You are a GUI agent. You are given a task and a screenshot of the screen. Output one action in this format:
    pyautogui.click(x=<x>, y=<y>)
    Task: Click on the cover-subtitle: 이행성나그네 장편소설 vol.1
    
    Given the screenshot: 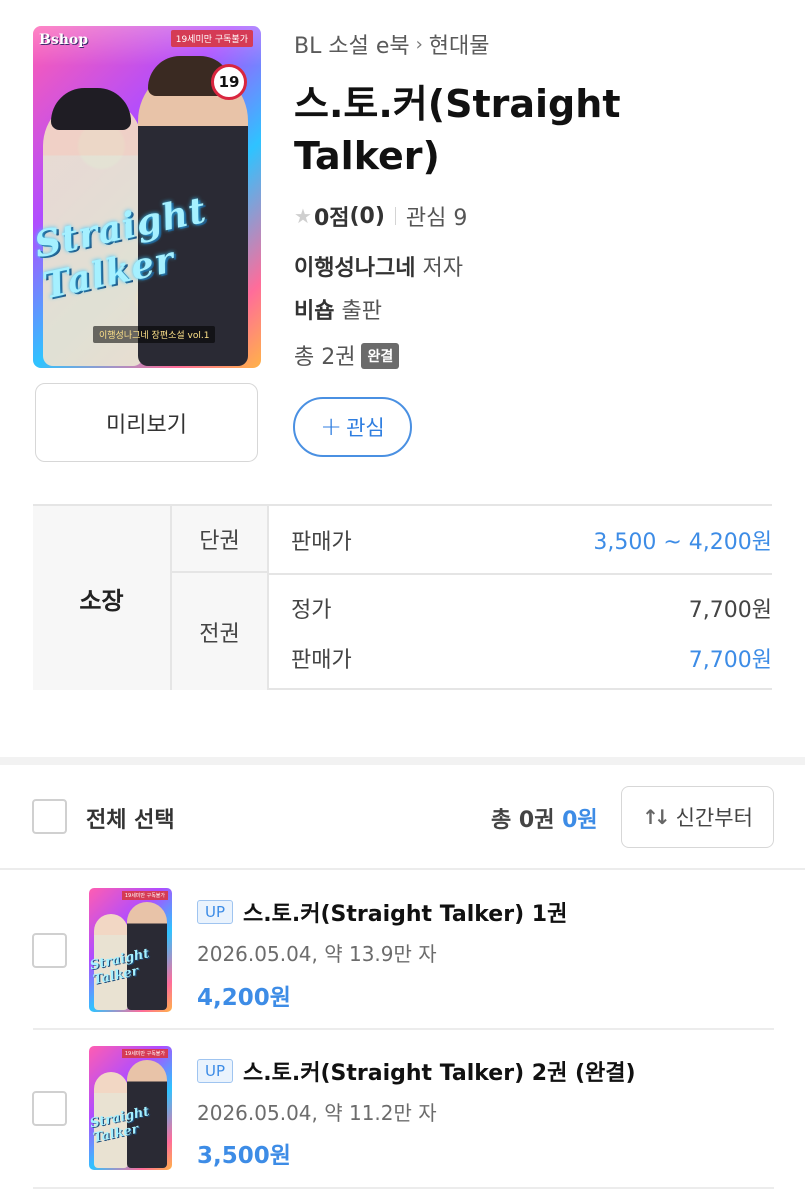 What is the action you would take?
    pyautogui.click(x=154, y=334)
    